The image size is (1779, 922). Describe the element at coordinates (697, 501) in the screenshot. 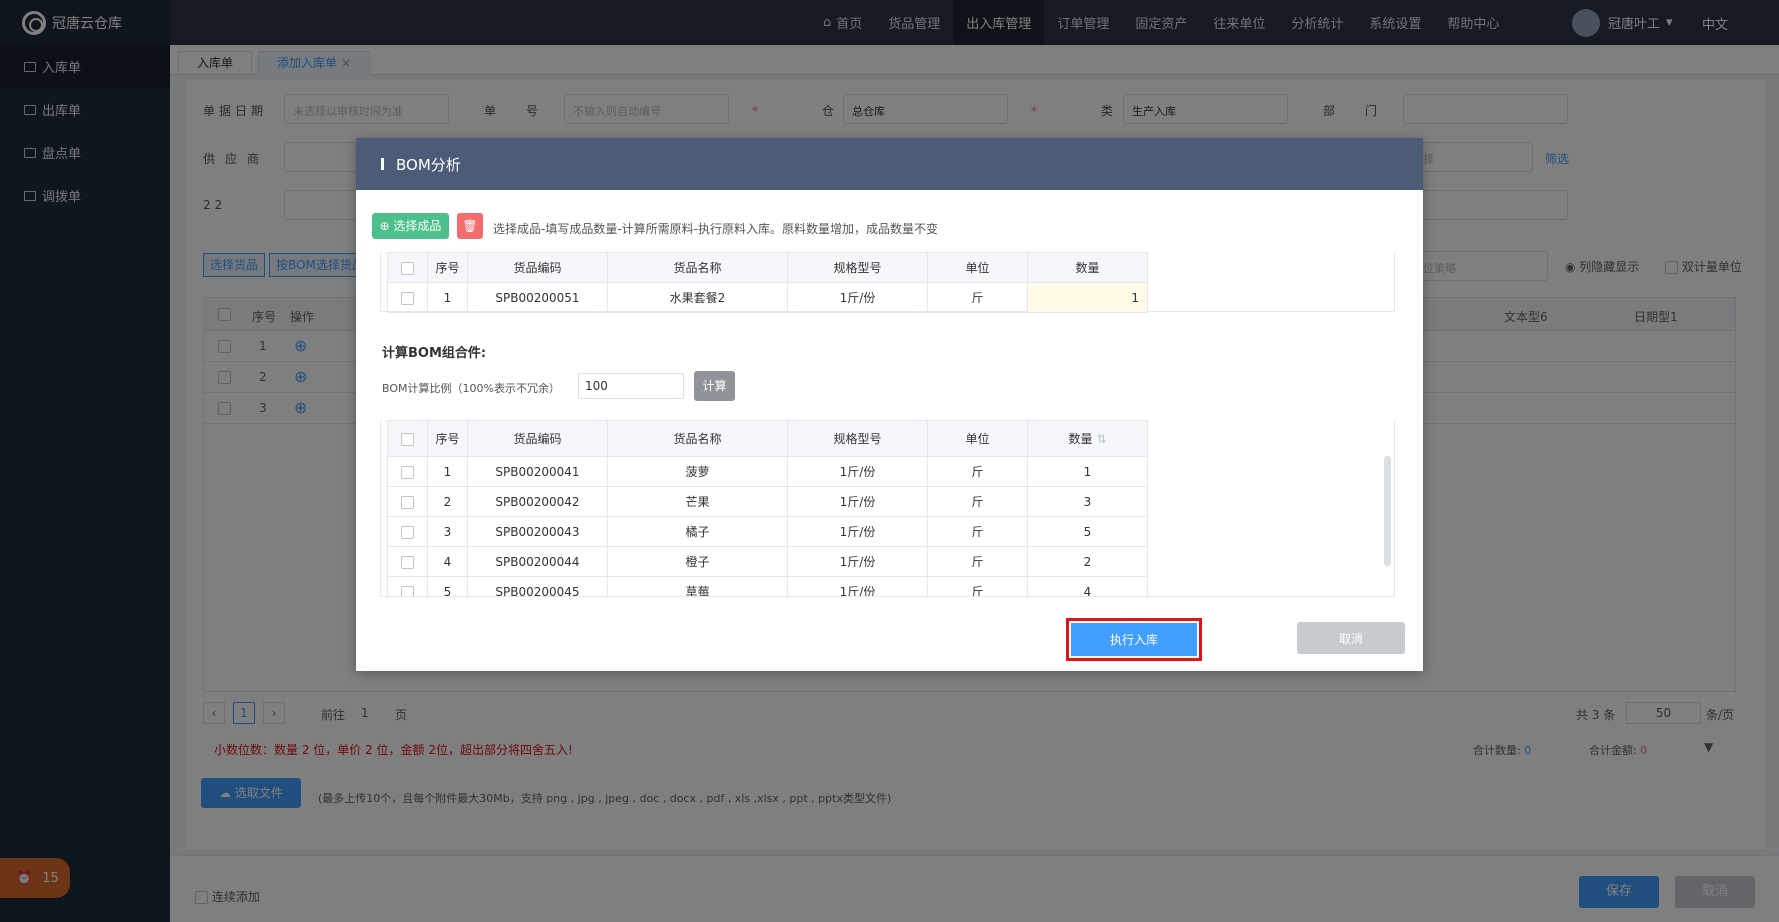

I see `cell-name: 芒果` at that location.